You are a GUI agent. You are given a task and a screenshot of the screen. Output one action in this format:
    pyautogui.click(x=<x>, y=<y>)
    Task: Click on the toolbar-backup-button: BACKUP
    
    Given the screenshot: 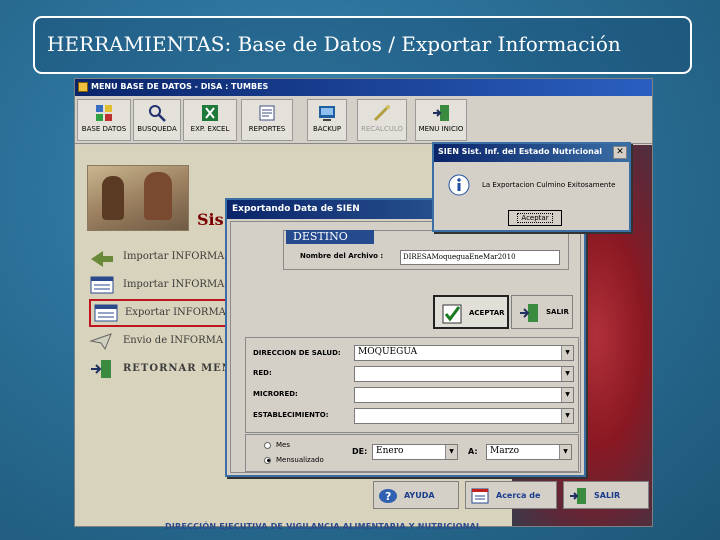 What is the action you would take?
    pyautogui.click(x=327, y=120)
    